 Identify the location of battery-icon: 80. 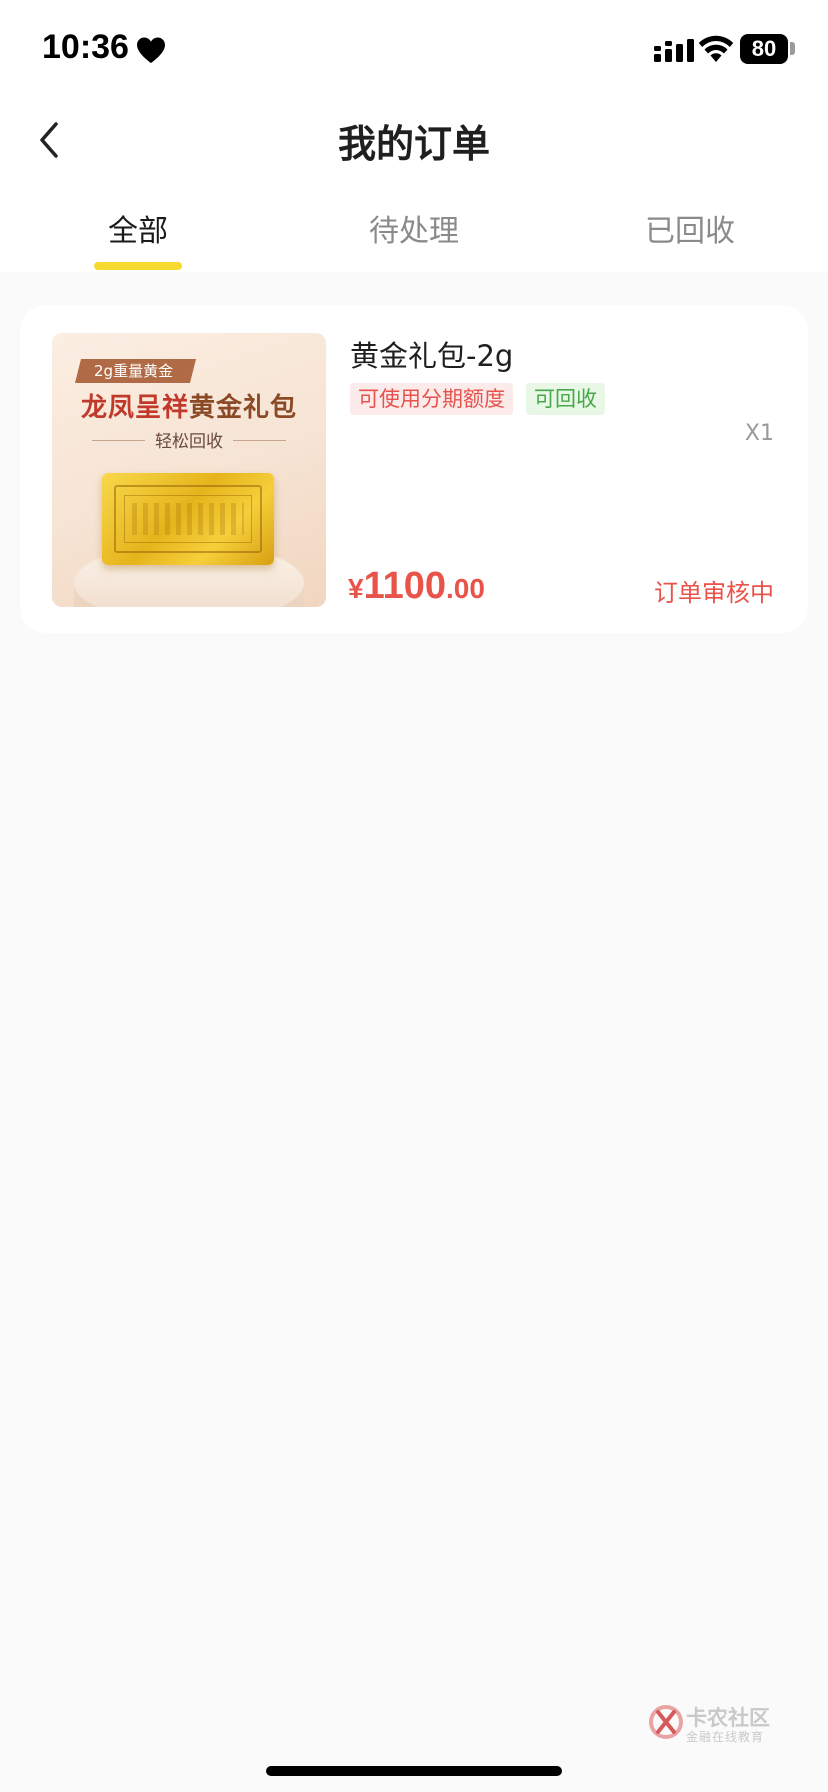
(764, 49).